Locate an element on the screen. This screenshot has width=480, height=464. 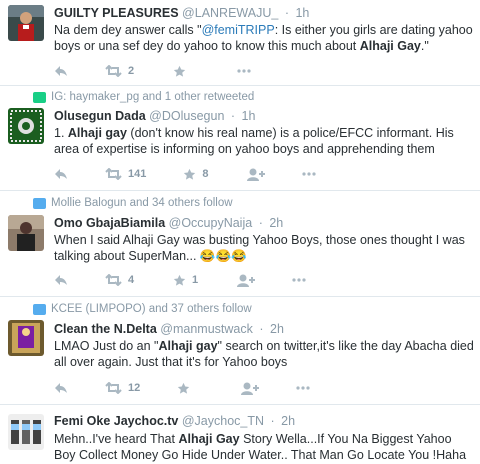
tweet-header: GUILTY PLEASURES @LANREWAJU_ · 1h is located at coordinates (181, 13).